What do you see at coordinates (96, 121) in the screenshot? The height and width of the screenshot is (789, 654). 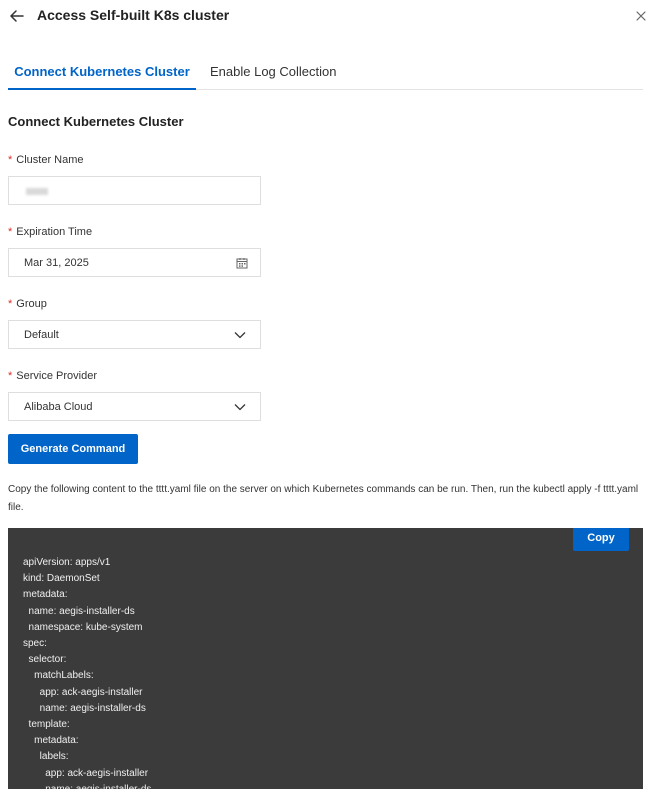 I see `section-title: Connect Kubernetes Cluster` at bounding box center [96, 121].